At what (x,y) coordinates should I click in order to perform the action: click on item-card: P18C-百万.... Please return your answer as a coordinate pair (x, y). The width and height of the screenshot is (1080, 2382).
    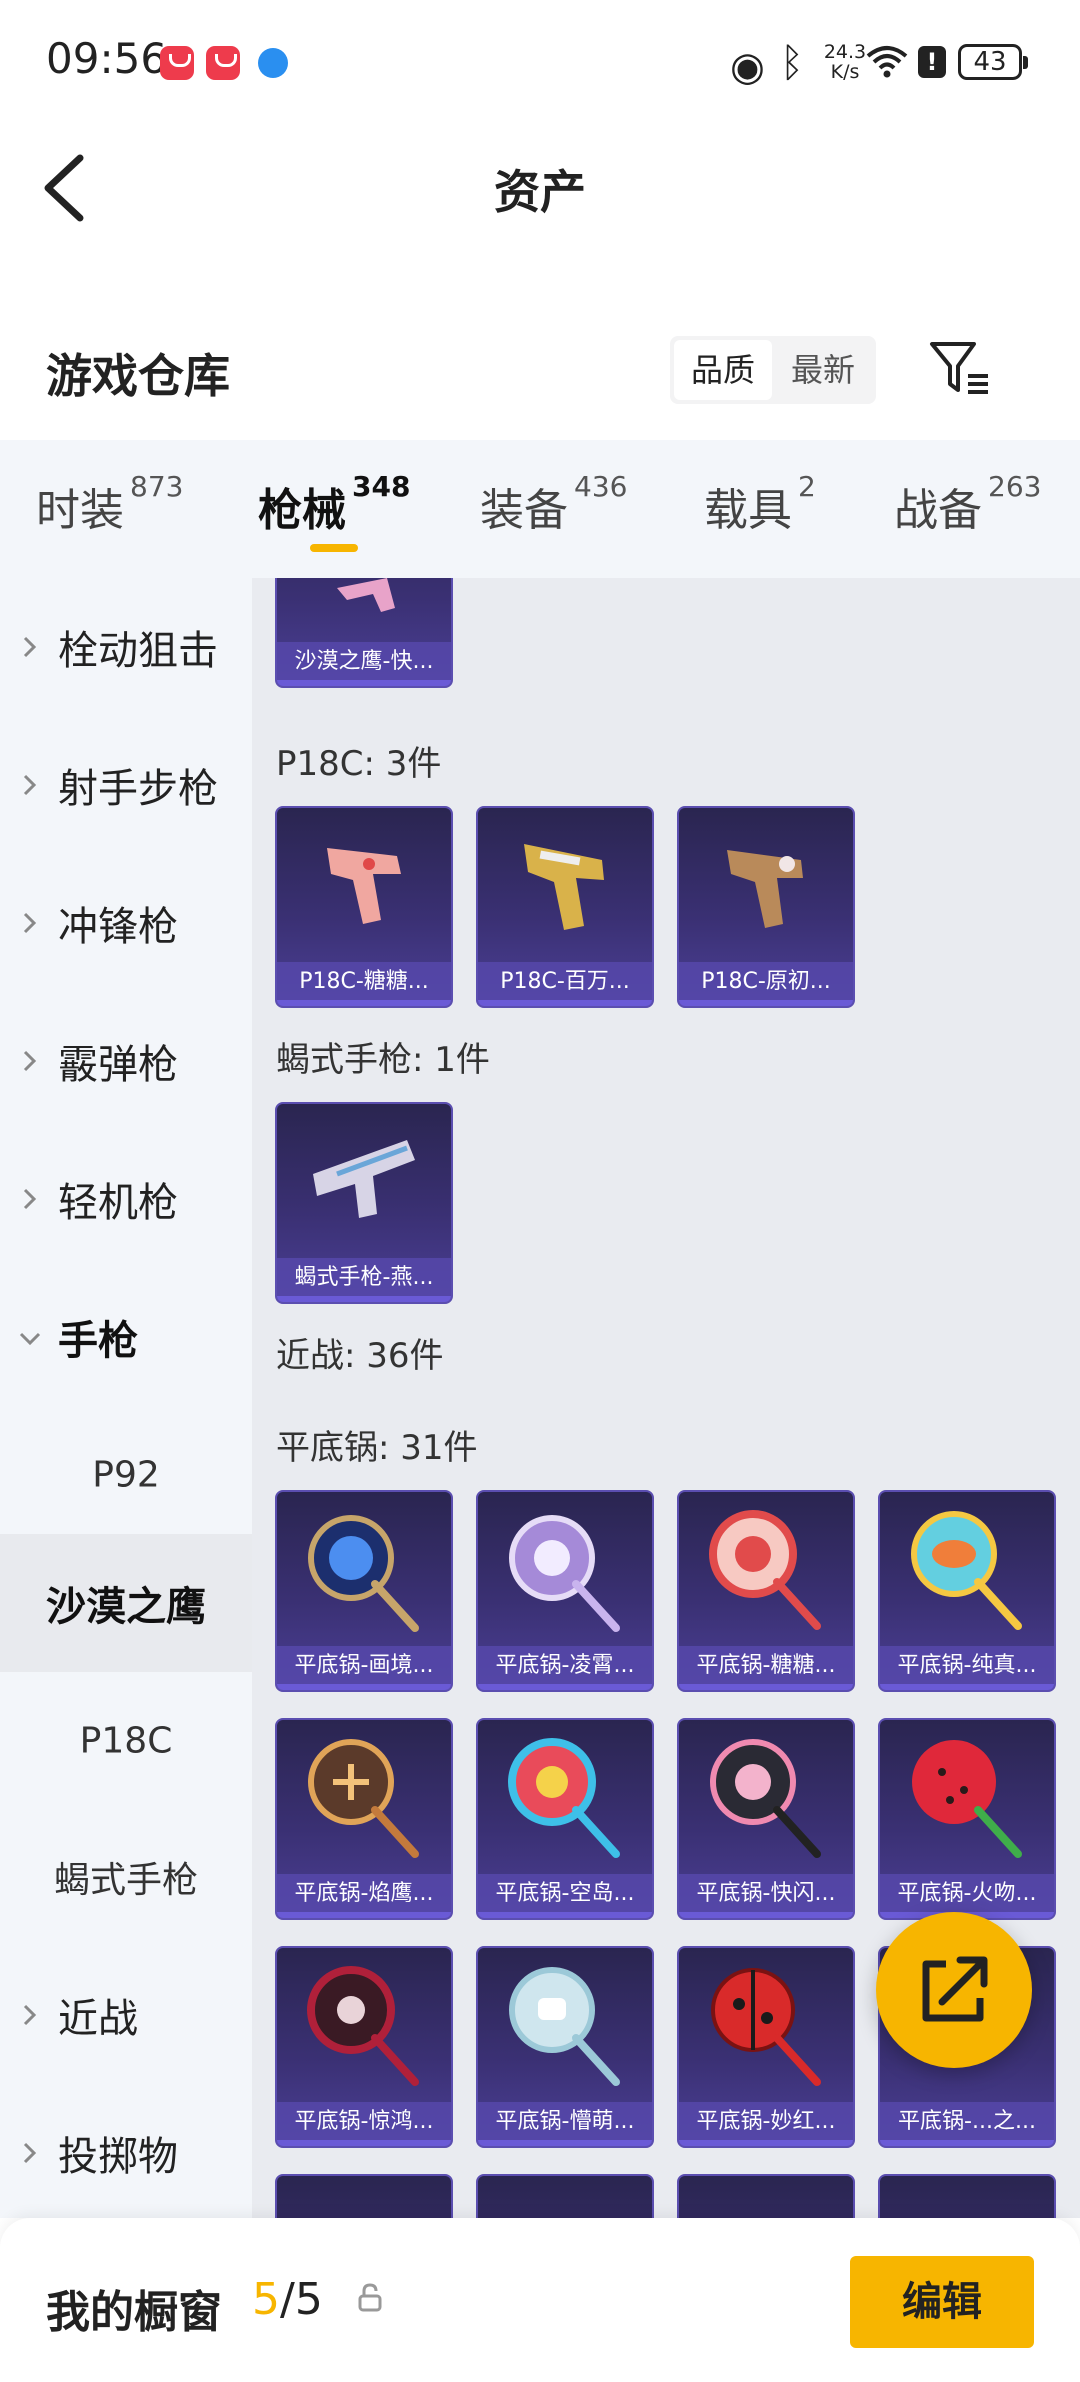
    Looking at the image, I should click on (565, 907).